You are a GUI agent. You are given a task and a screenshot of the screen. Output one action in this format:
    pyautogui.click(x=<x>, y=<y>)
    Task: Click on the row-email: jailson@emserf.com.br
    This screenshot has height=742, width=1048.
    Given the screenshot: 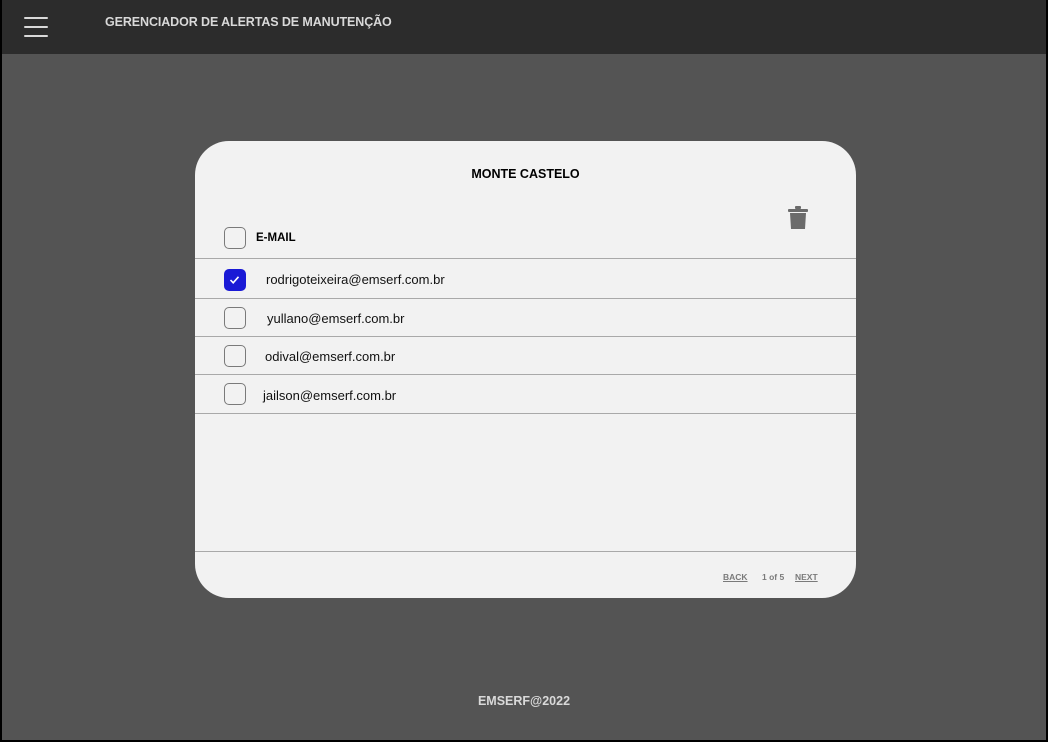 What is the action you would take?
    pyautogui.click(x=330, y=395)
    